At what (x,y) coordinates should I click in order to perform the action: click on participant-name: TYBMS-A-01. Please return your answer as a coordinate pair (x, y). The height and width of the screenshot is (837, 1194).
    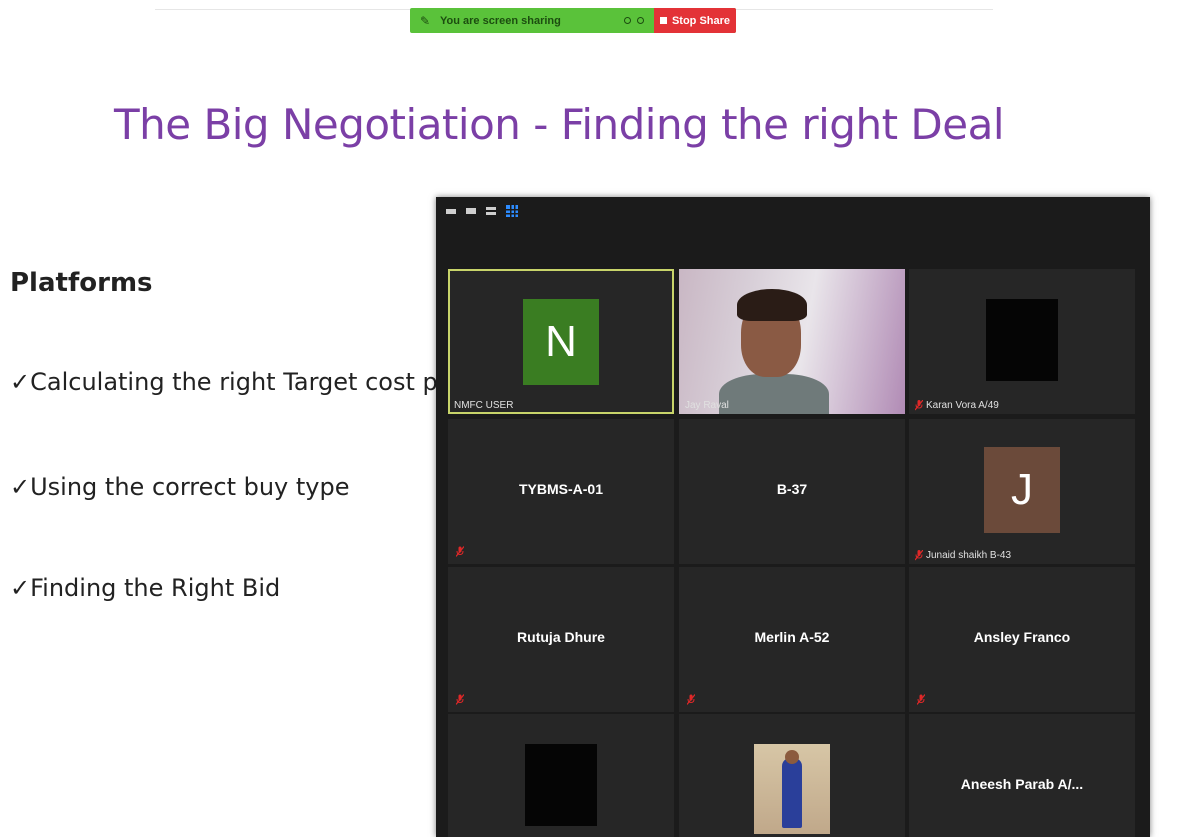
    Looking at the image, I should click on (560, 489).